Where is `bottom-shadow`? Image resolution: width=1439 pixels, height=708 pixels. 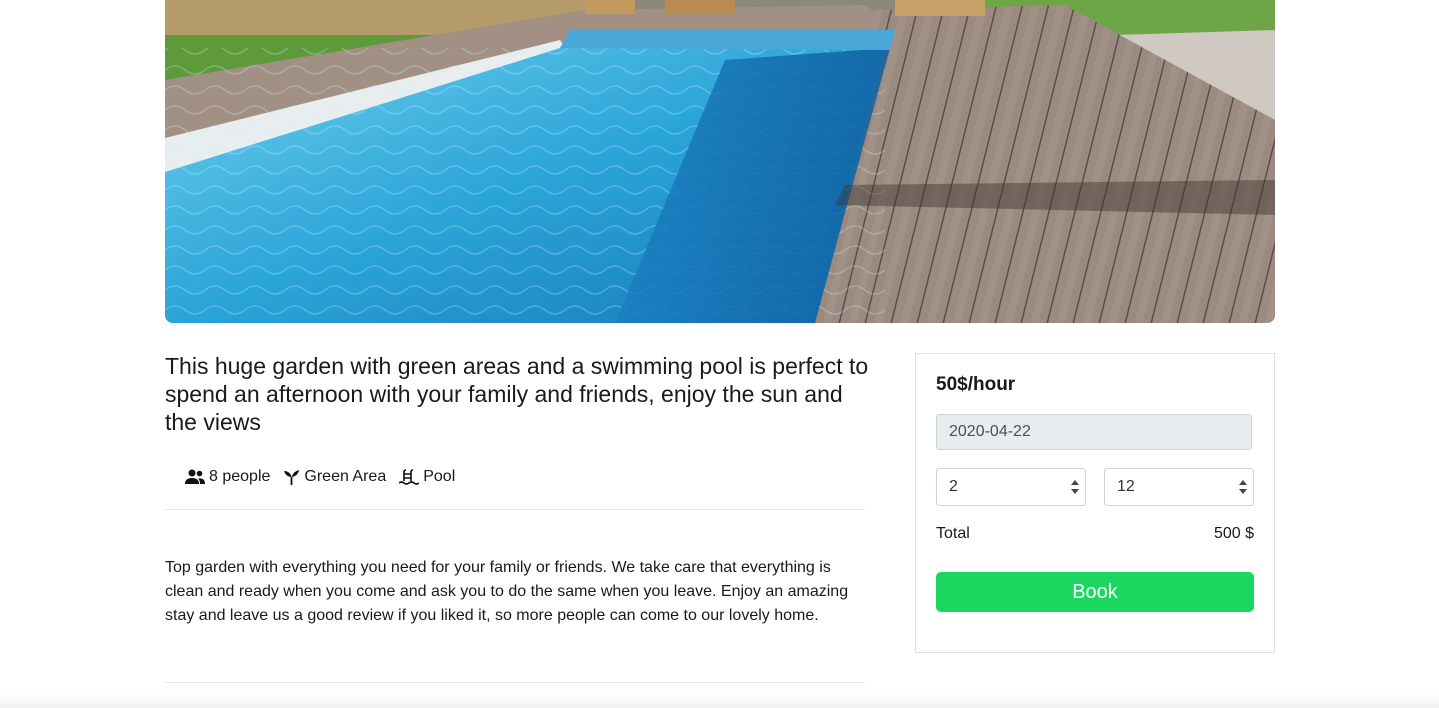
bottom-shadow is located at coordinates (719, 701).